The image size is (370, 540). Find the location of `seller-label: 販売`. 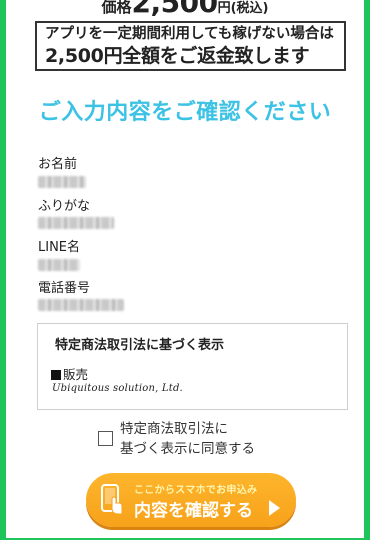

seller-label: 販売 is located at coordinates (69, 373).